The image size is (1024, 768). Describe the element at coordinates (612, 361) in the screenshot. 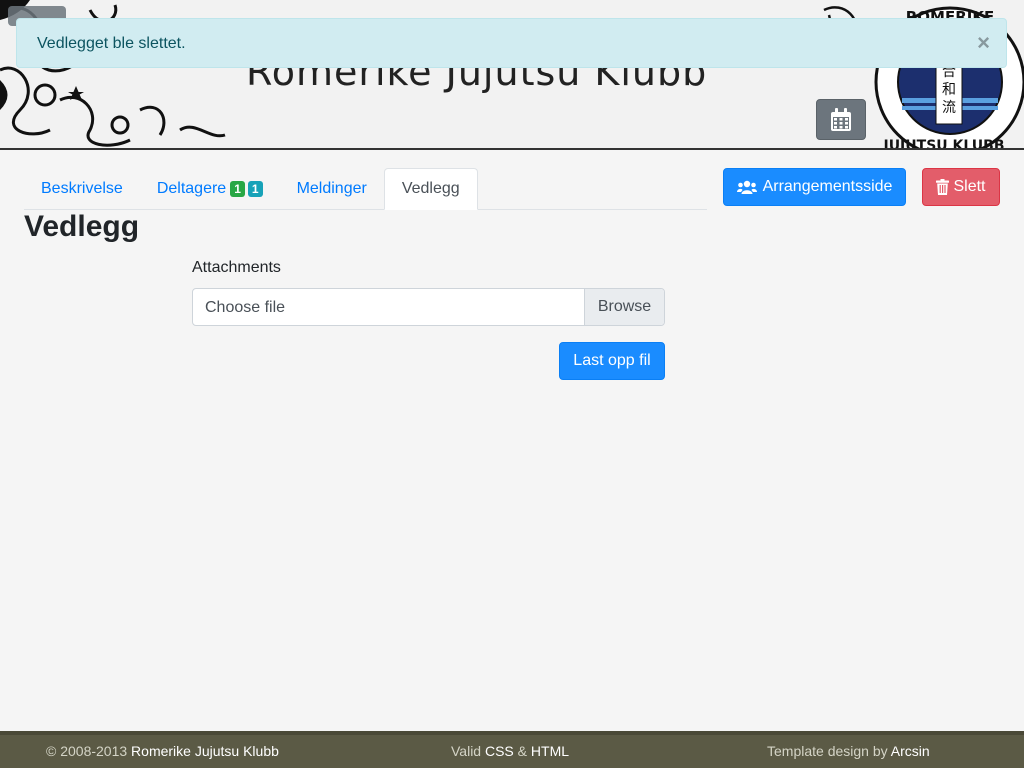

I see `upload-button: Last opp fil` at that location.